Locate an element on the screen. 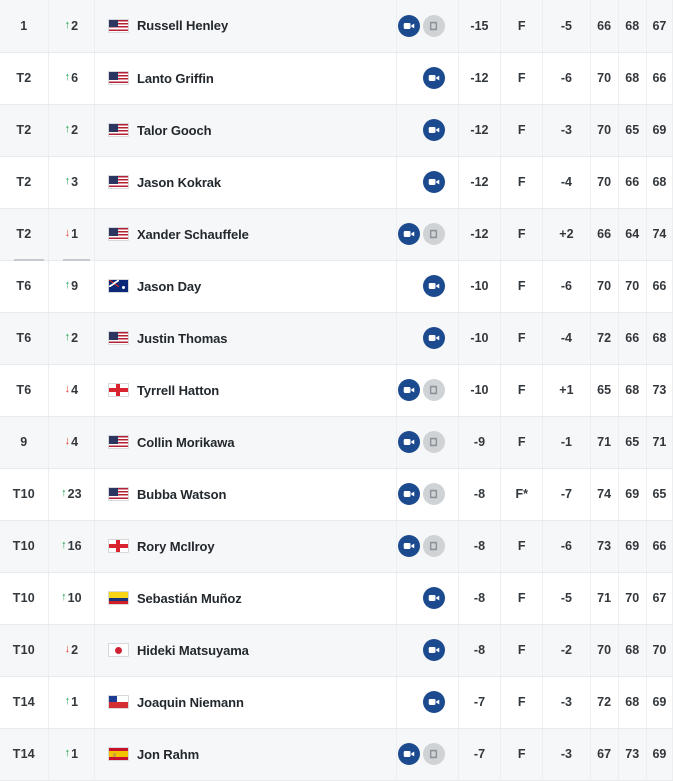  player-name-cell: Jason Kokrak is located at coordinates (245, 182).